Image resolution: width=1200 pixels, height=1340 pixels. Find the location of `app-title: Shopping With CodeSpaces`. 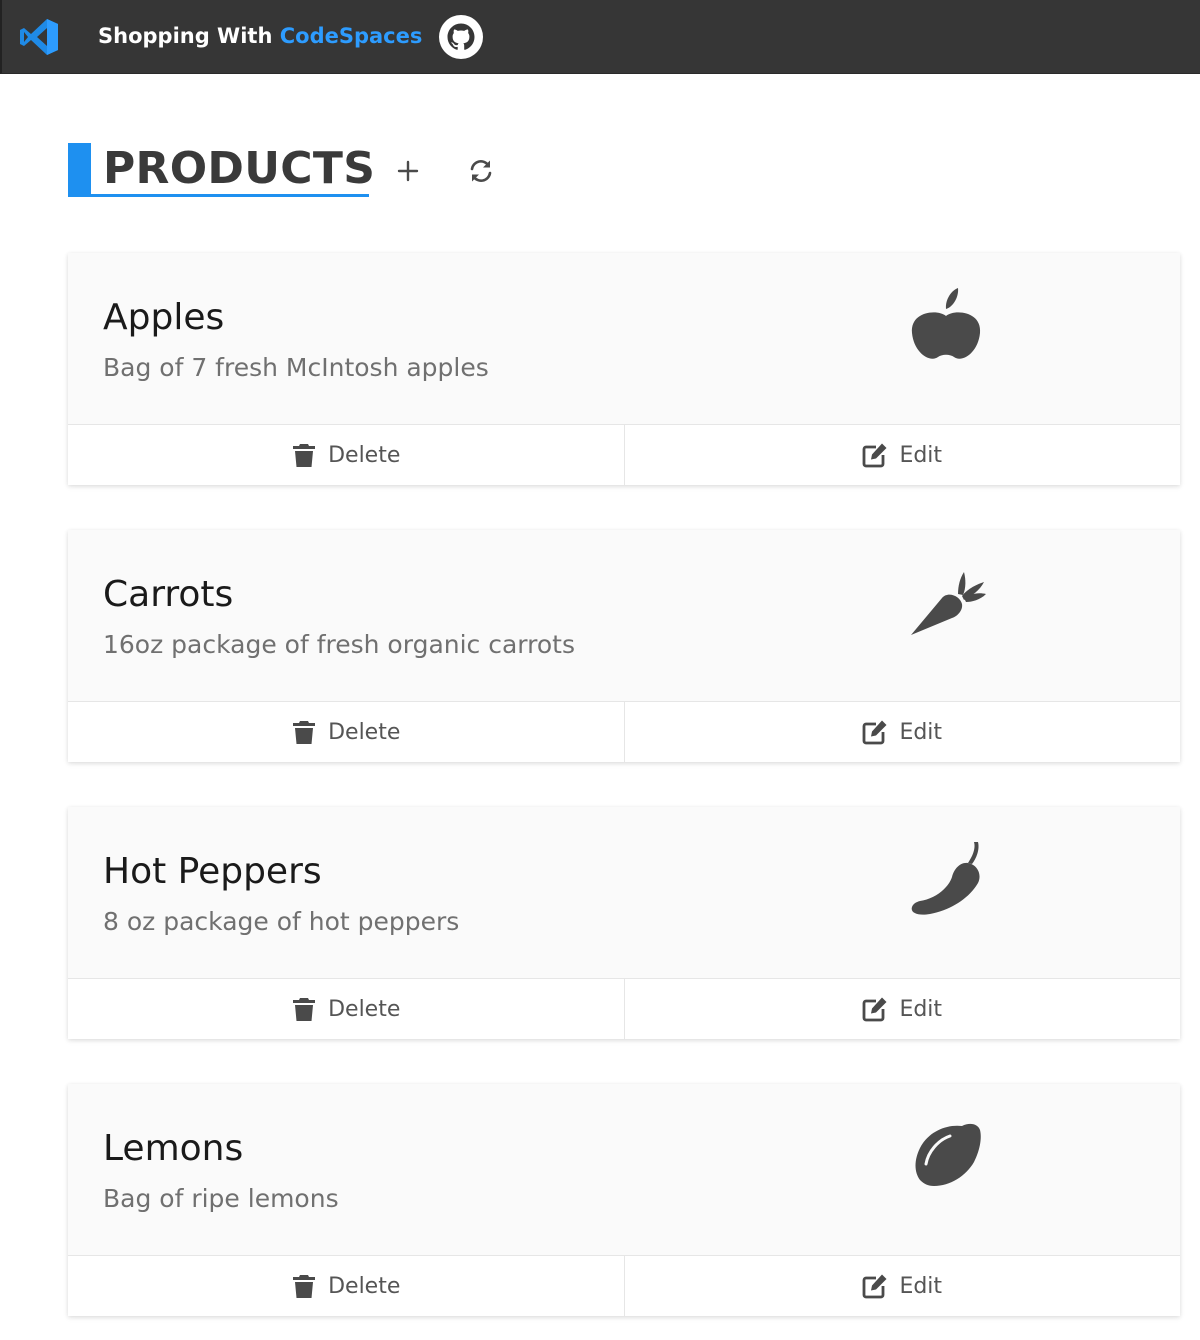

app-title: Shopping With CodeSpaces is located at coordinates (260, 36).